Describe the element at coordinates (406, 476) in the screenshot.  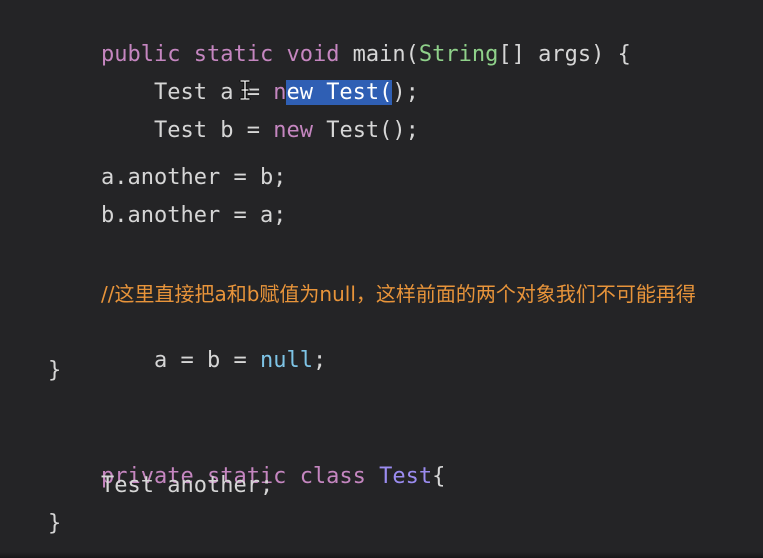
I see `class-name-test: Test` at that location.